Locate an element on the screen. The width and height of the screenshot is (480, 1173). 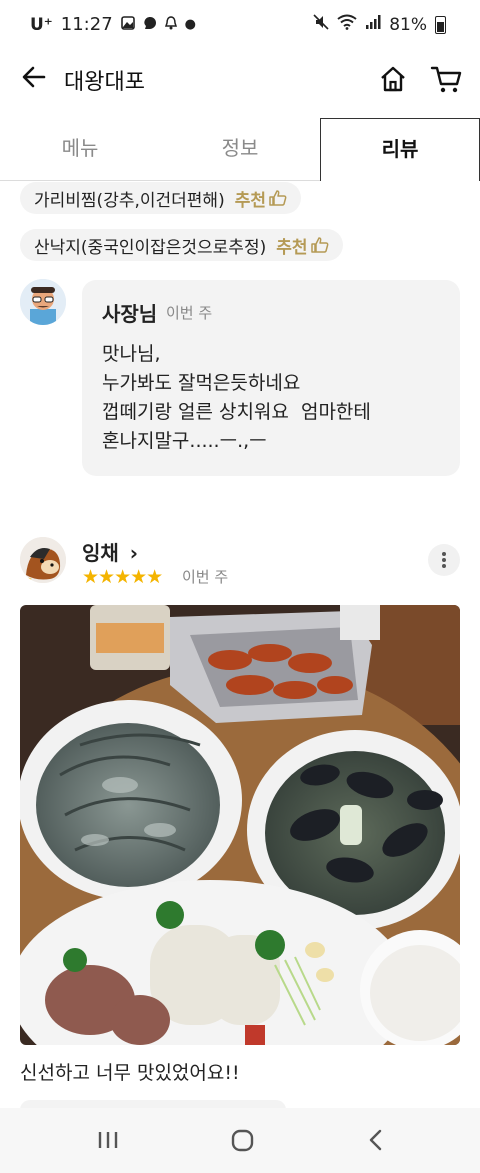
menu-chip: 가리비찜(강추,이건더편해) 추천 is located at coordinates (160, 198).